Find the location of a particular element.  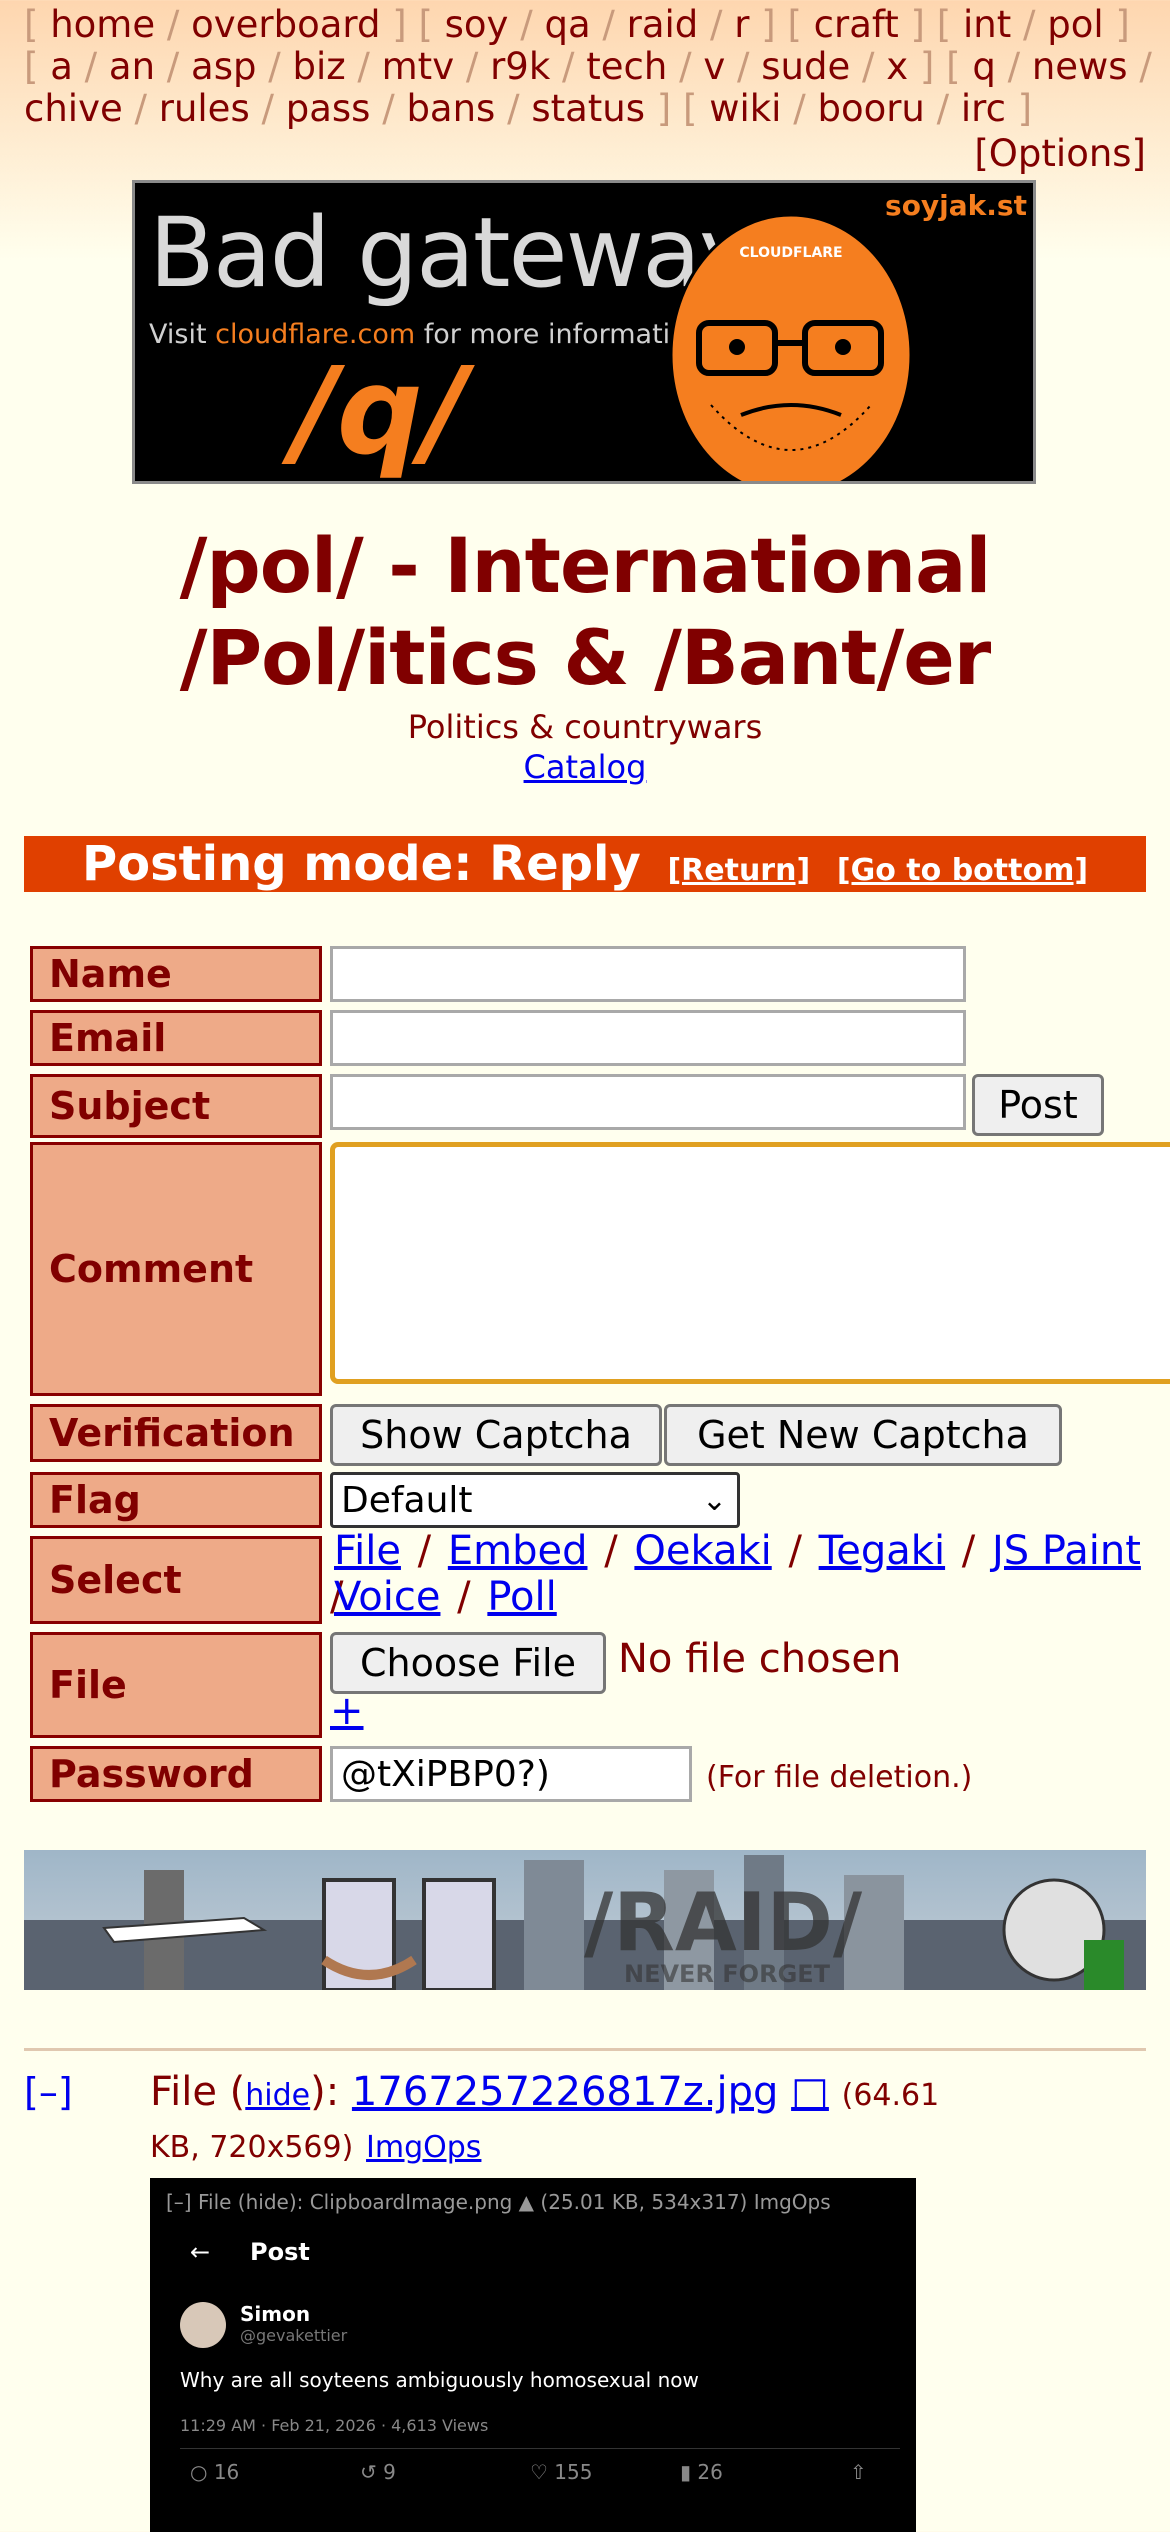

board-link-raid: raid is located at coordinates (663, 24).